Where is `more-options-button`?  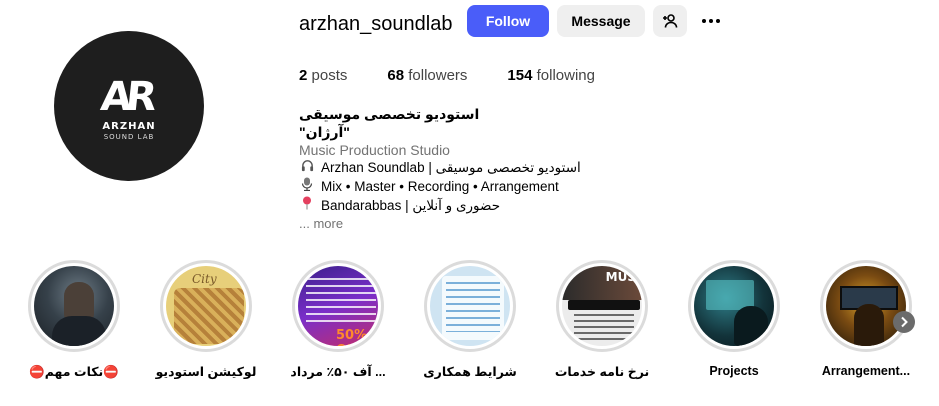
more-options-button is located at coordinates (711, 21).